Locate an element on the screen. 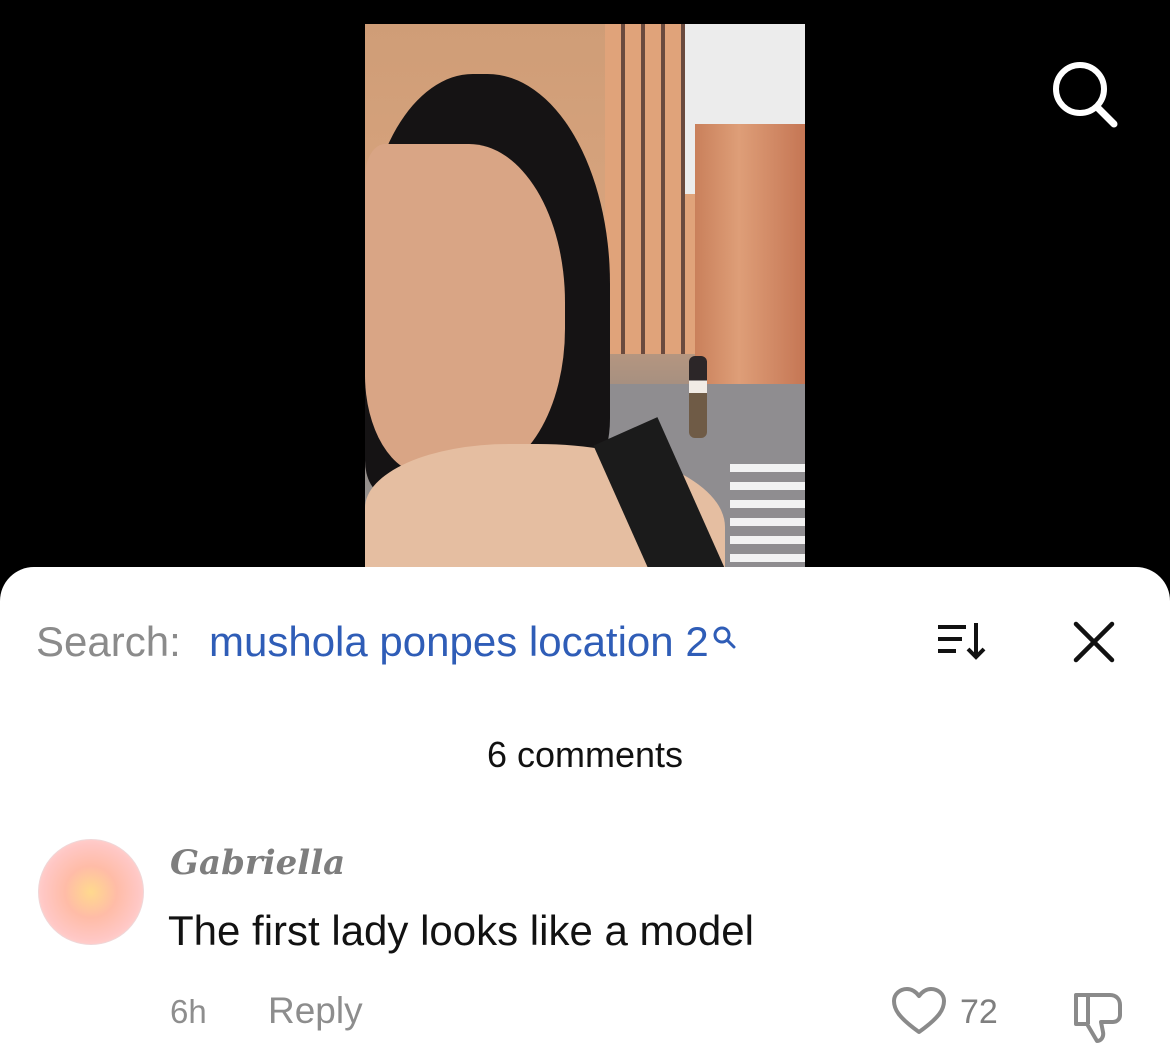 This screenshot has height=1049, width=1170. person-face is located at coordinates (465, 309).